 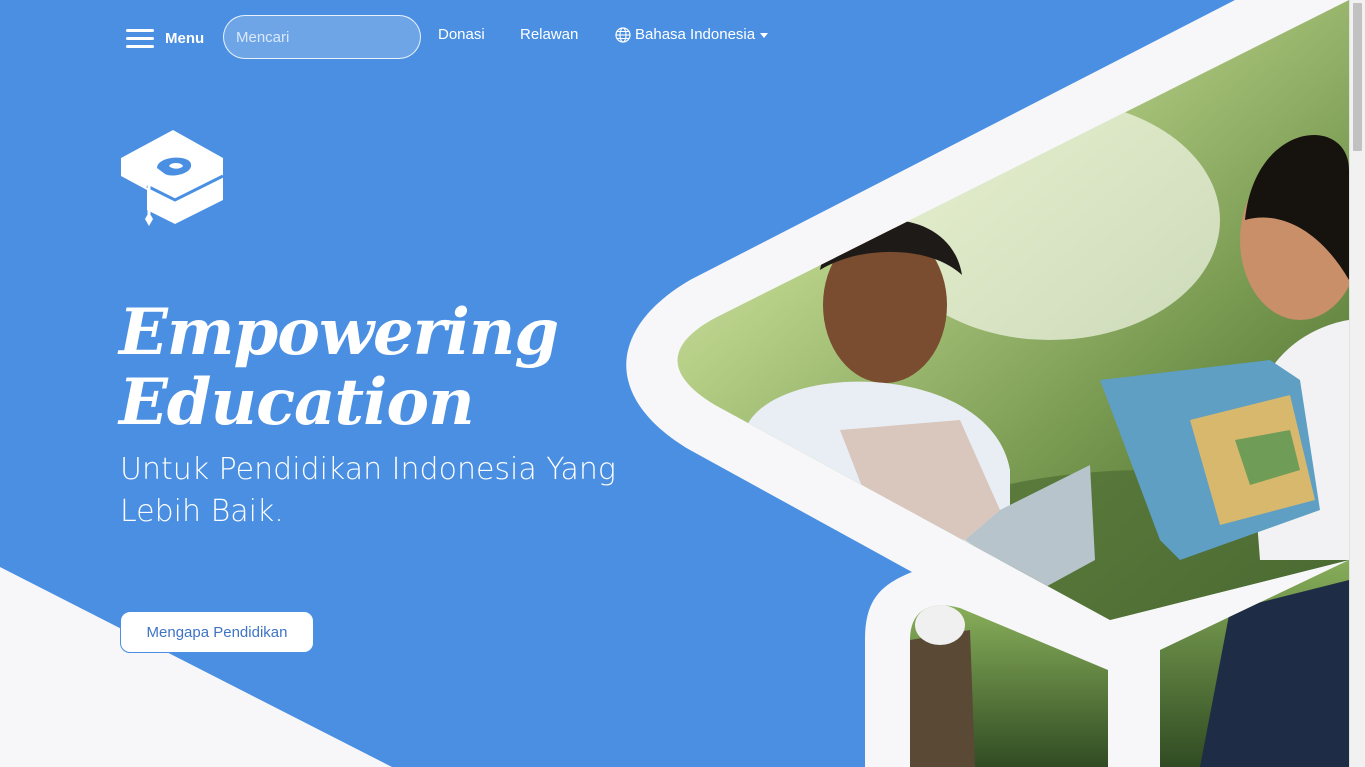 I want to click on menu-label: Menu, so click(x=185, y=38).